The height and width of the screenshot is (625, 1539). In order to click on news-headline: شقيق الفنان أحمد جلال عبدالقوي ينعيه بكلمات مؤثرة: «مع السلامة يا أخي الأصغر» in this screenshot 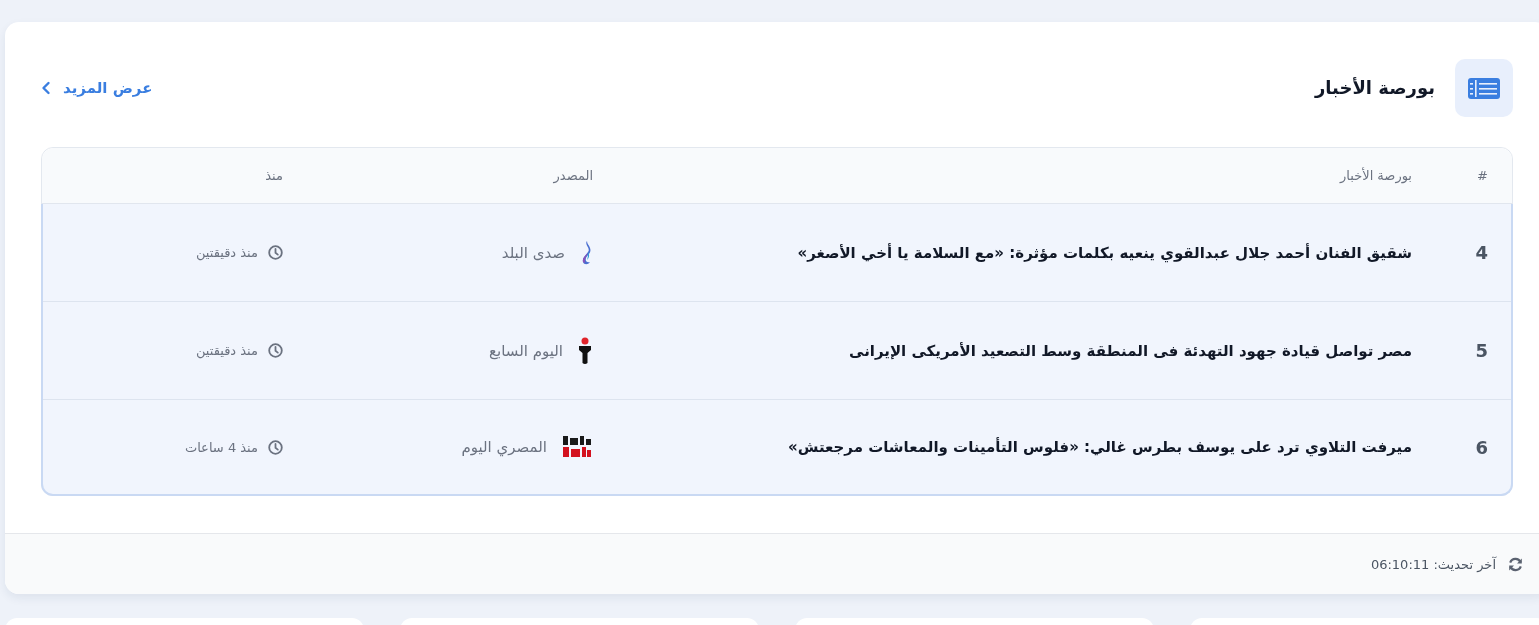, I will do `click(1104, 252)`.